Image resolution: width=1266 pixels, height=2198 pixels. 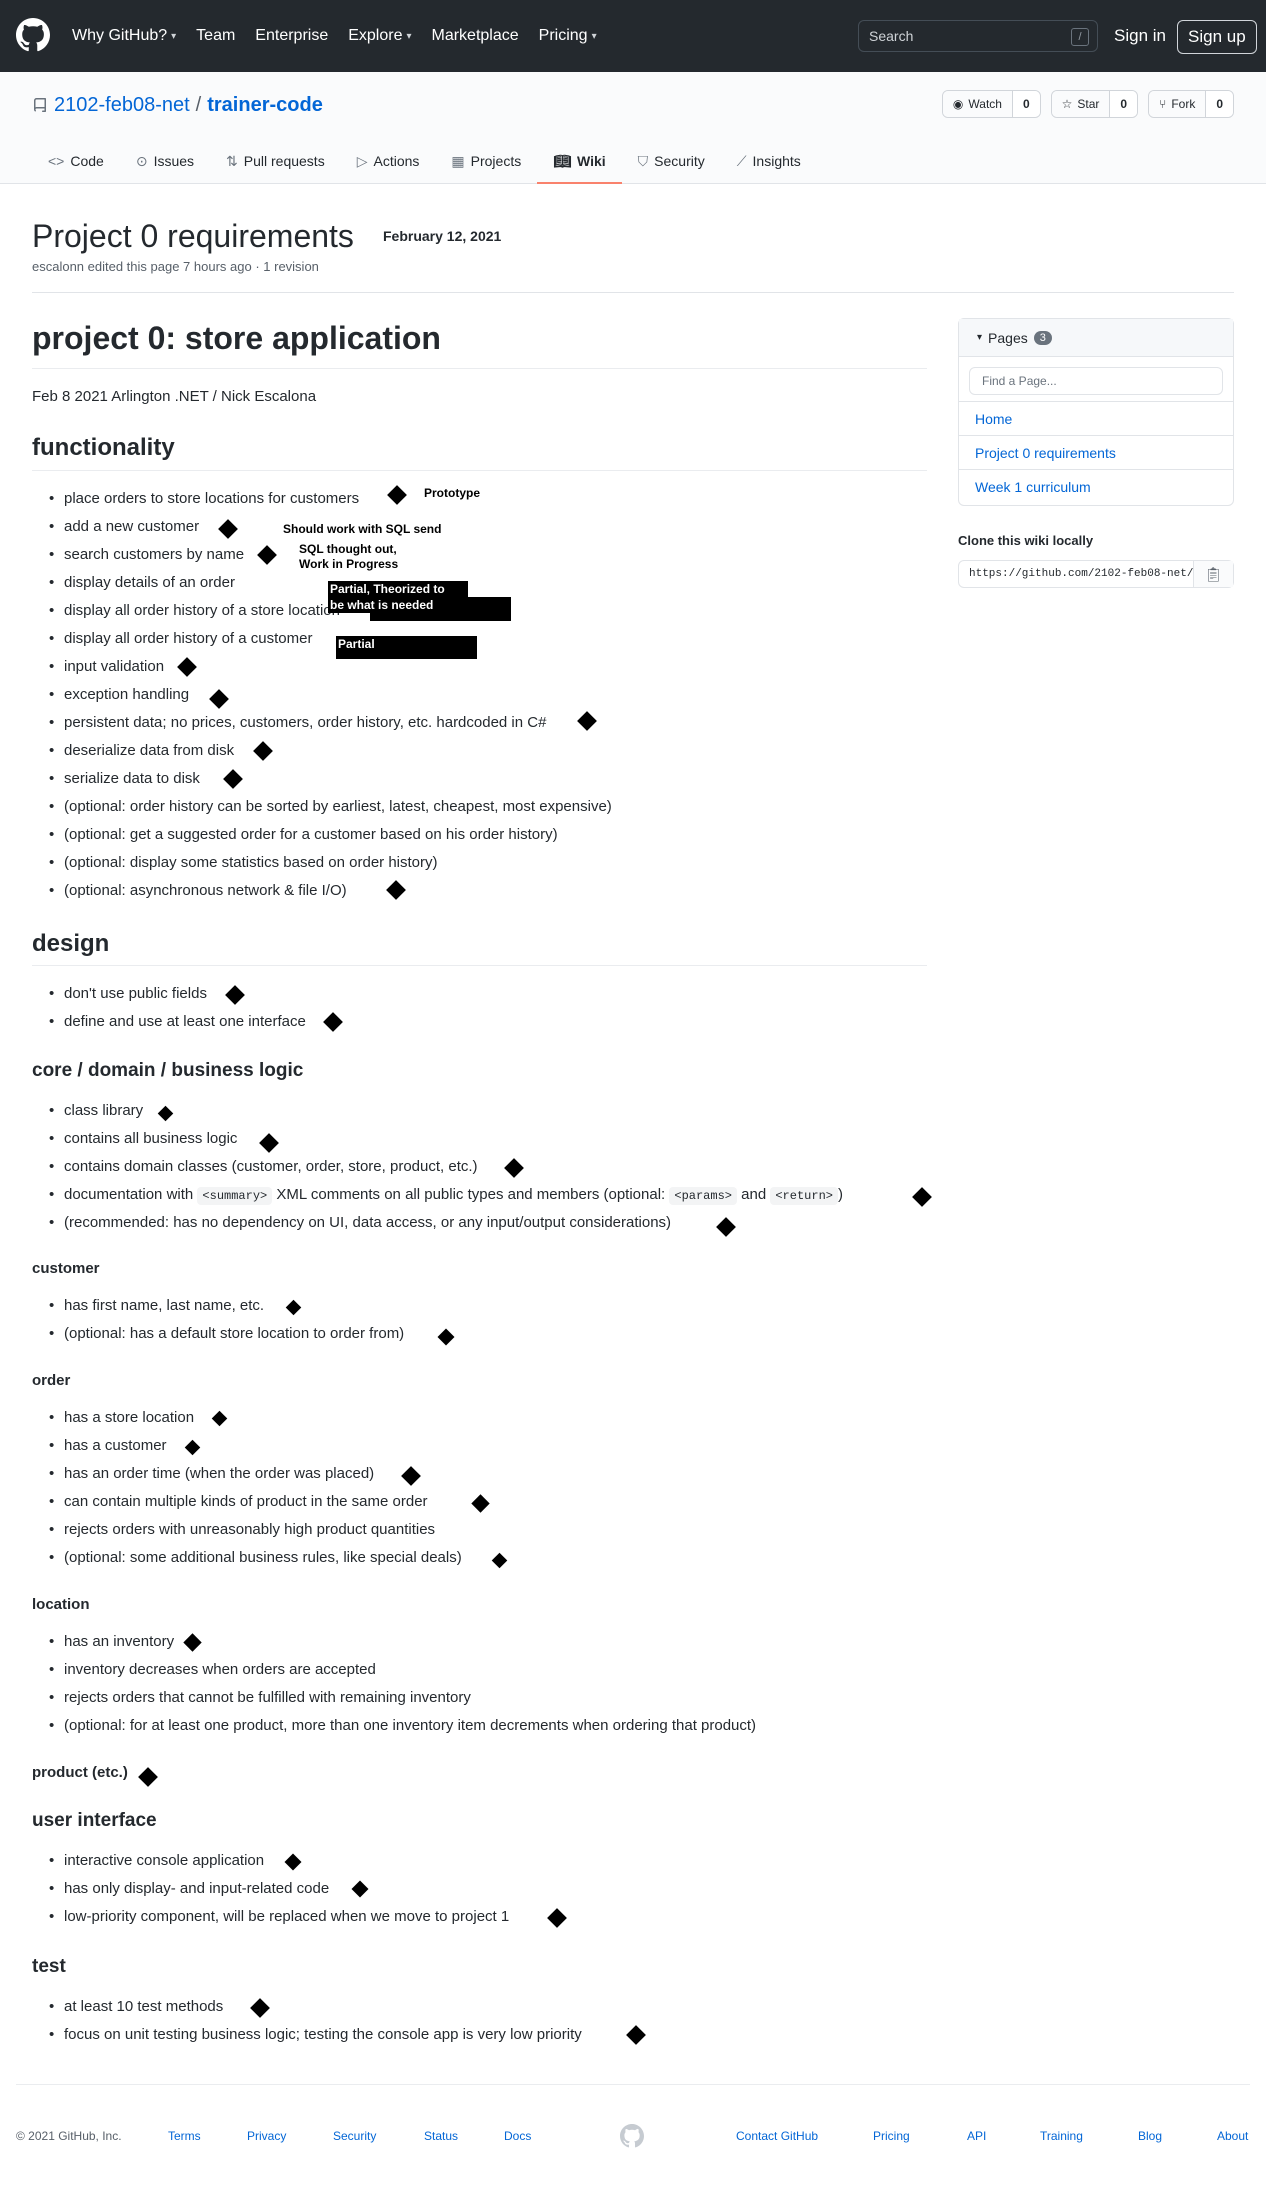 What do you see at coordinates (1067, 104) in the screenshot?
I see `star-icon: ☆` at bounding box center [1067, 104].